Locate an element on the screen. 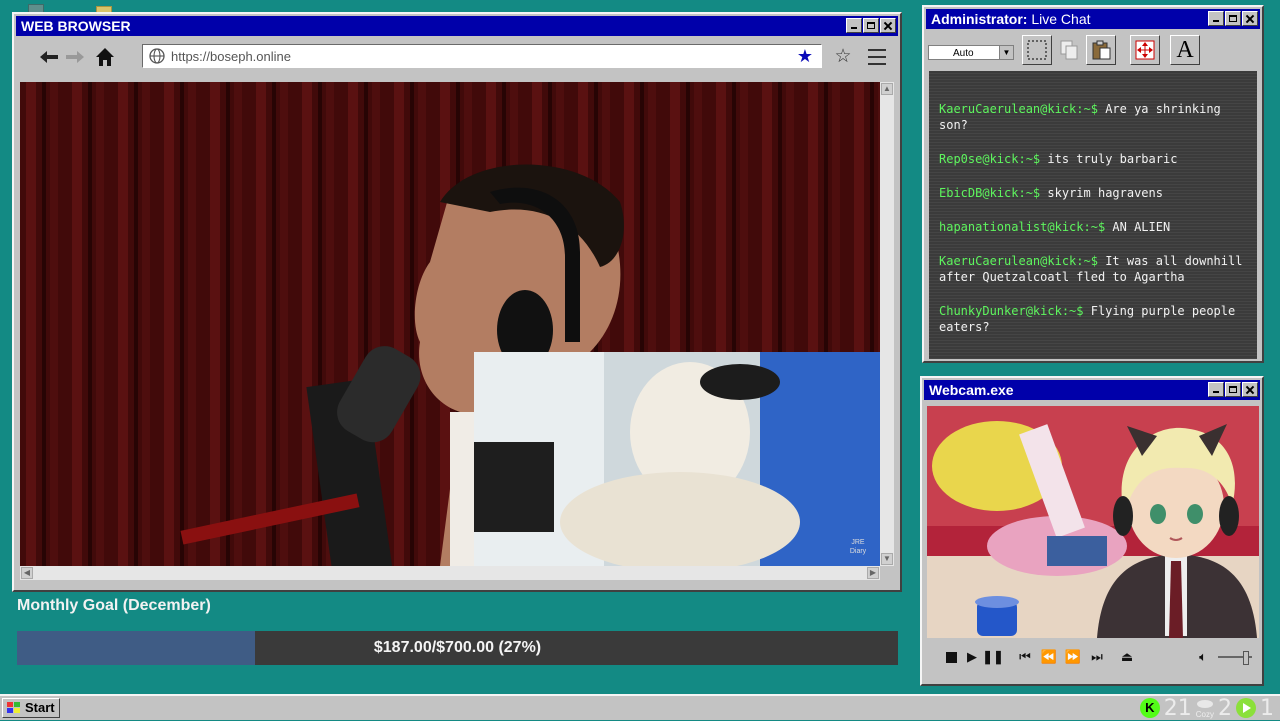 The image size is (1280, 721). vertical-scrollbar: ▲ ▼ is located at coordinates (887, 324).